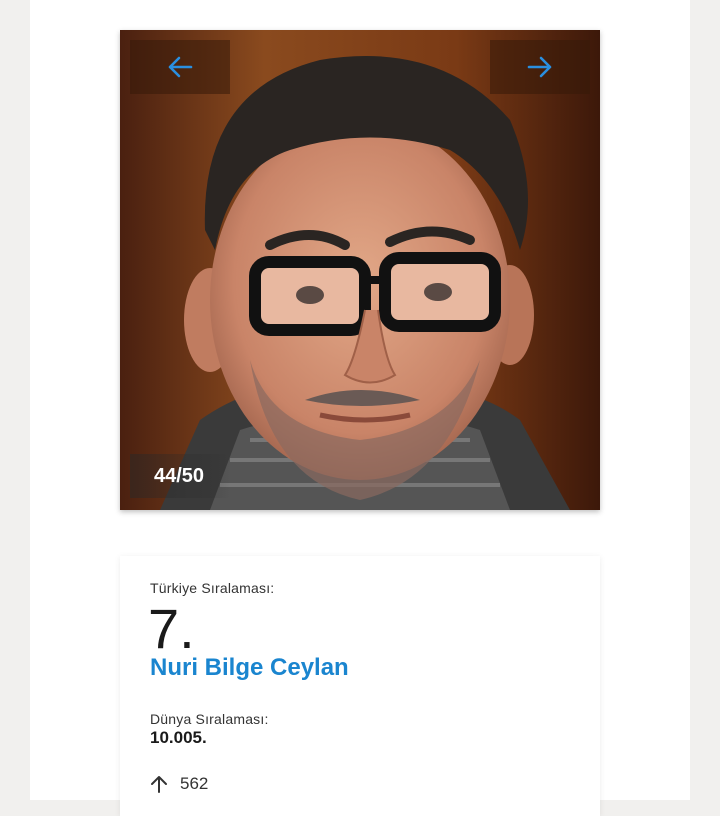 This screenshot has width=720, height=816. I want to click on previous-photo-button, so click(180, 67).